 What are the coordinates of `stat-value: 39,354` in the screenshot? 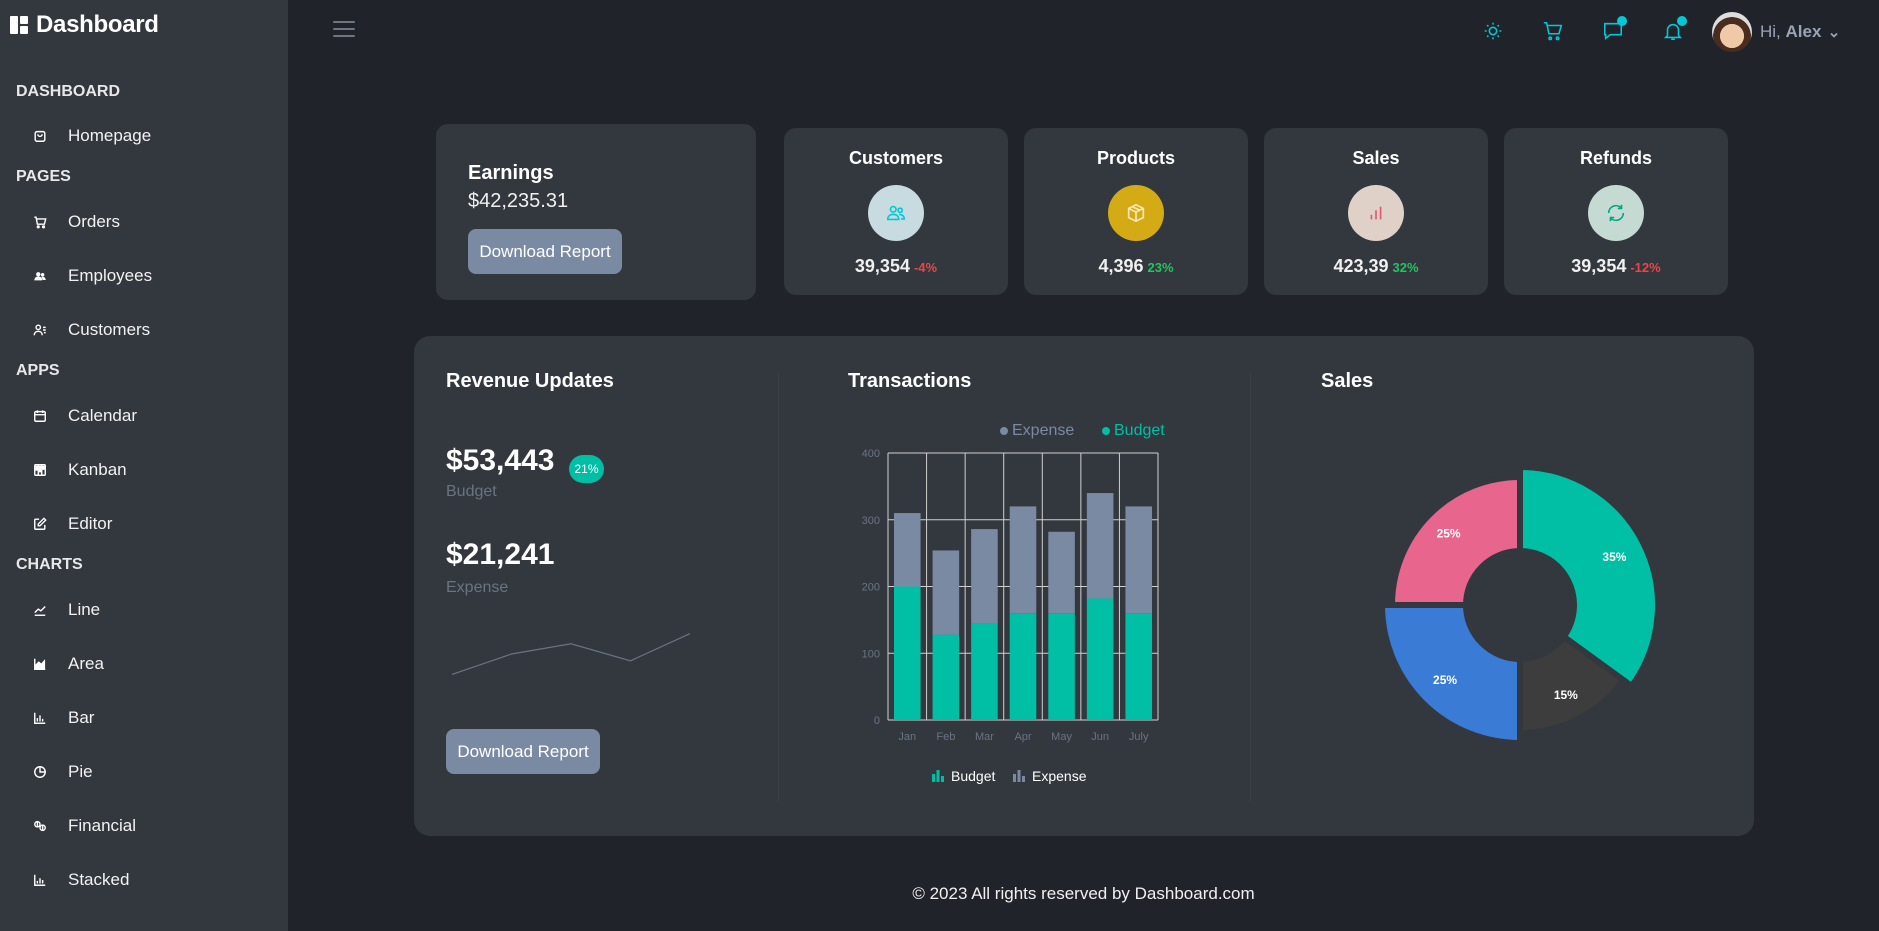 It's located at (882, 266).